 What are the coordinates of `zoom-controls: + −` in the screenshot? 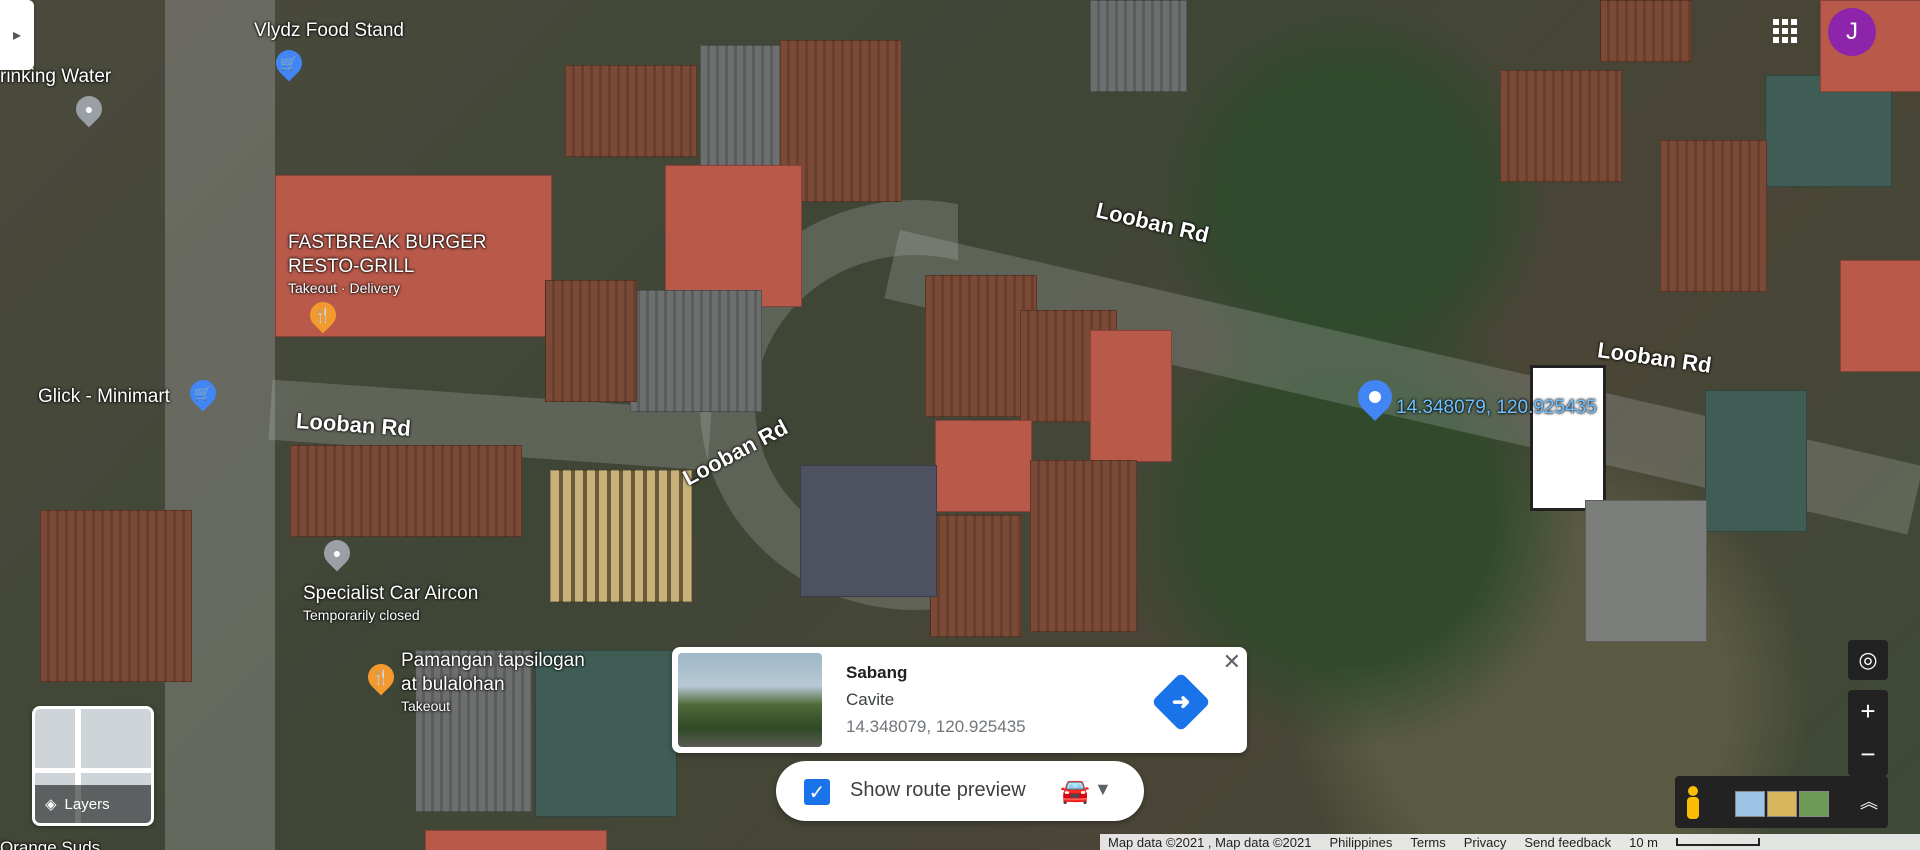 It's located at (1868, 733).